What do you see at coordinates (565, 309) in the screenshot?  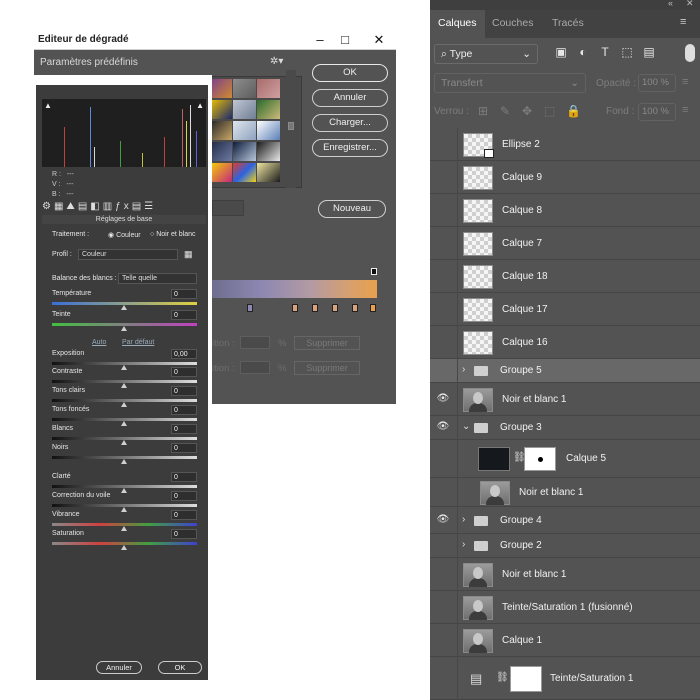 I see `layer-row: Calque 17` at bounding box center [565, 309].